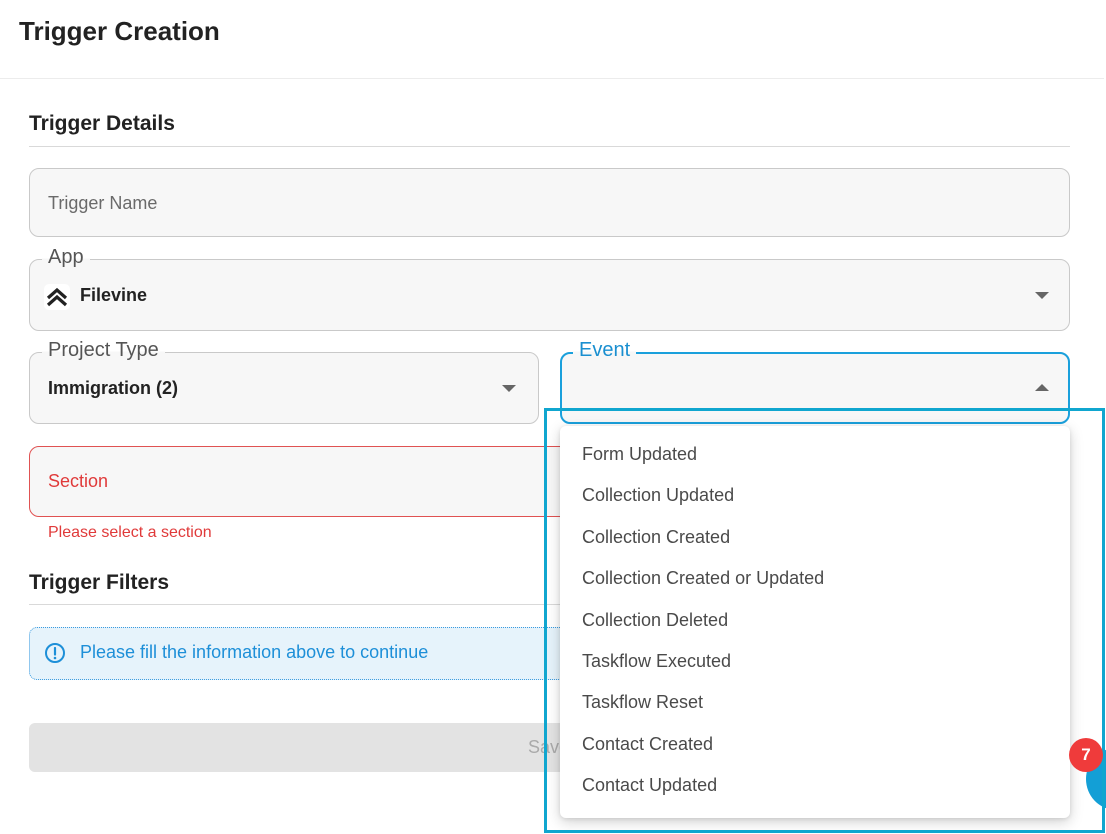  I want to click on chevron-up-icon, so click(1042, 387).